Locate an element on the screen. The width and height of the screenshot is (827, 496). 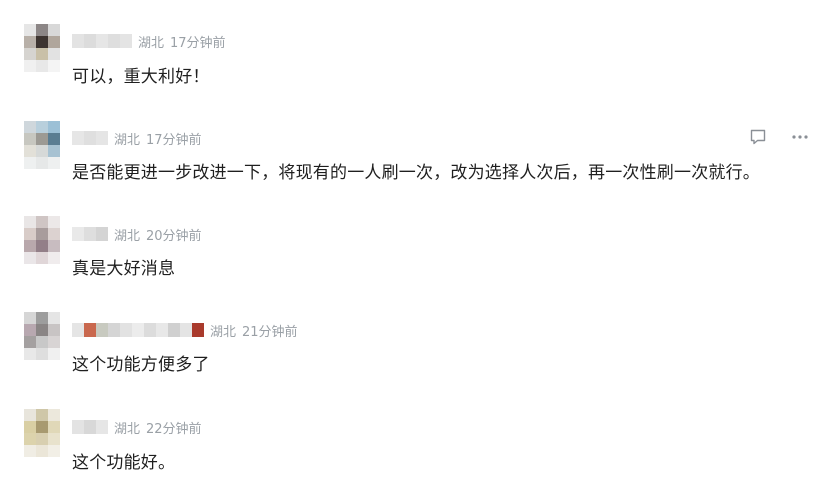
comment-time: 21分钟前 is located at coordinates (270, 332).